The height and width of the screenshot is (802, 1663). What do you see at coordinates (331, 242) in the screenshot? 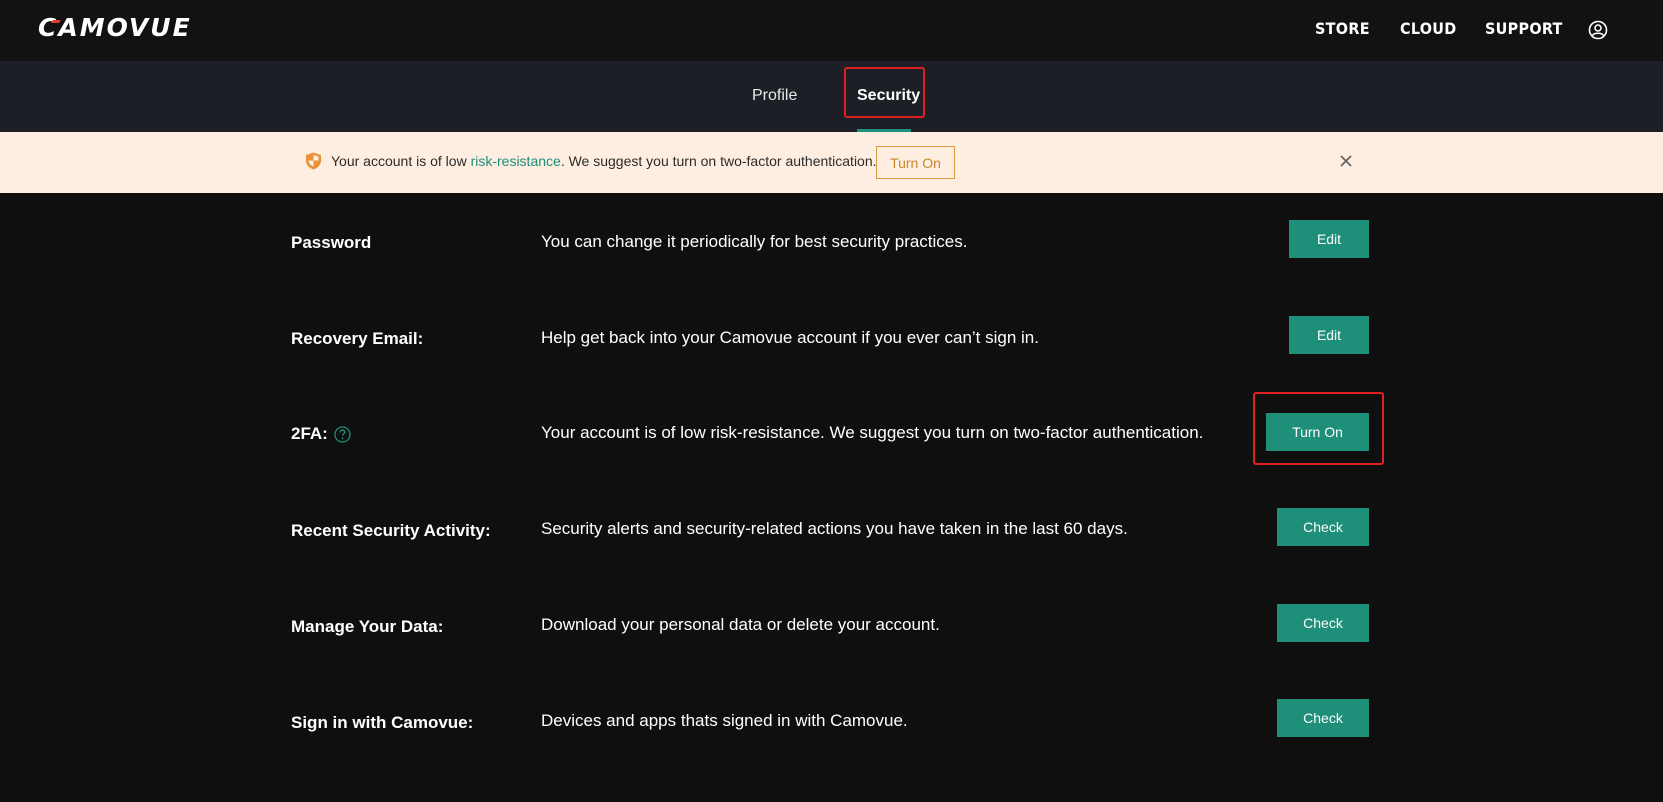
I see `password-title: Password` at bounding box center [331, 242].